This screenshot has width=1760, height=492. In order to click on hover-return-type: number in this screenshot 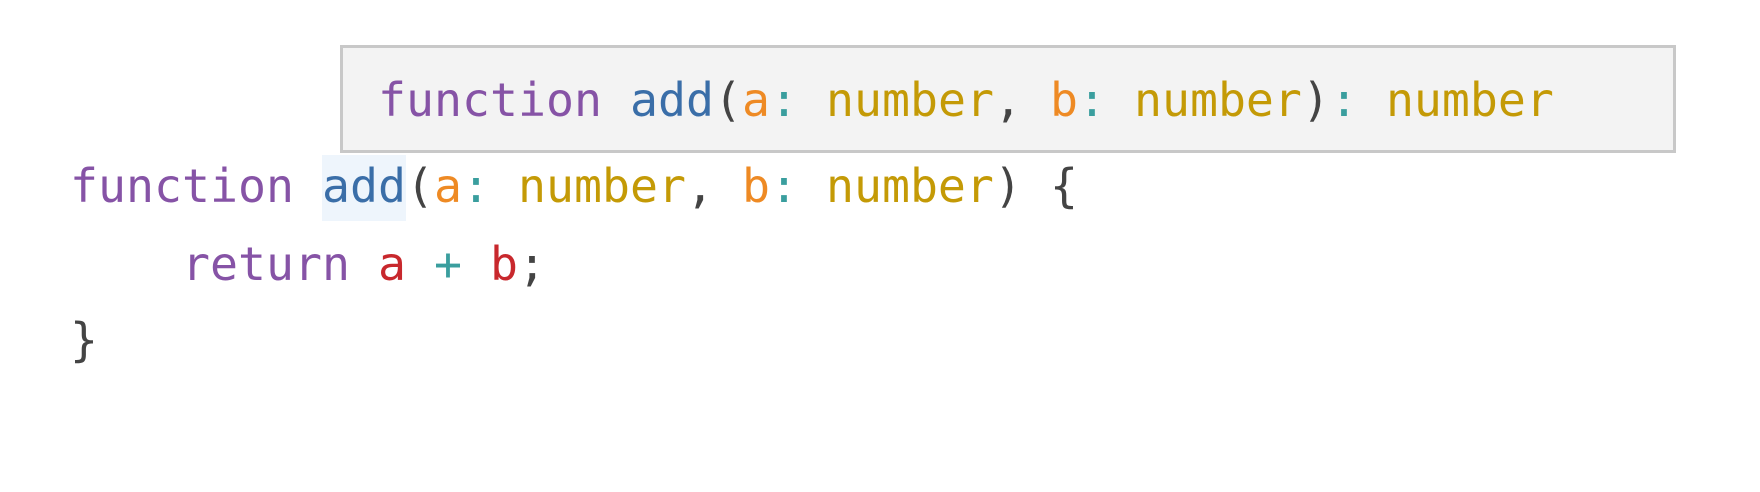, I will do `click(1469, 100)`.